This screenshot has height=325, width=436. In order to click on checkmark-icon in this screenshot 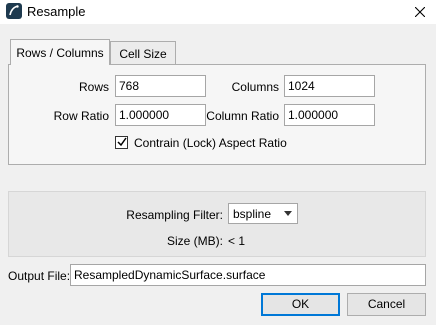, I will do `click(122, 142)`.